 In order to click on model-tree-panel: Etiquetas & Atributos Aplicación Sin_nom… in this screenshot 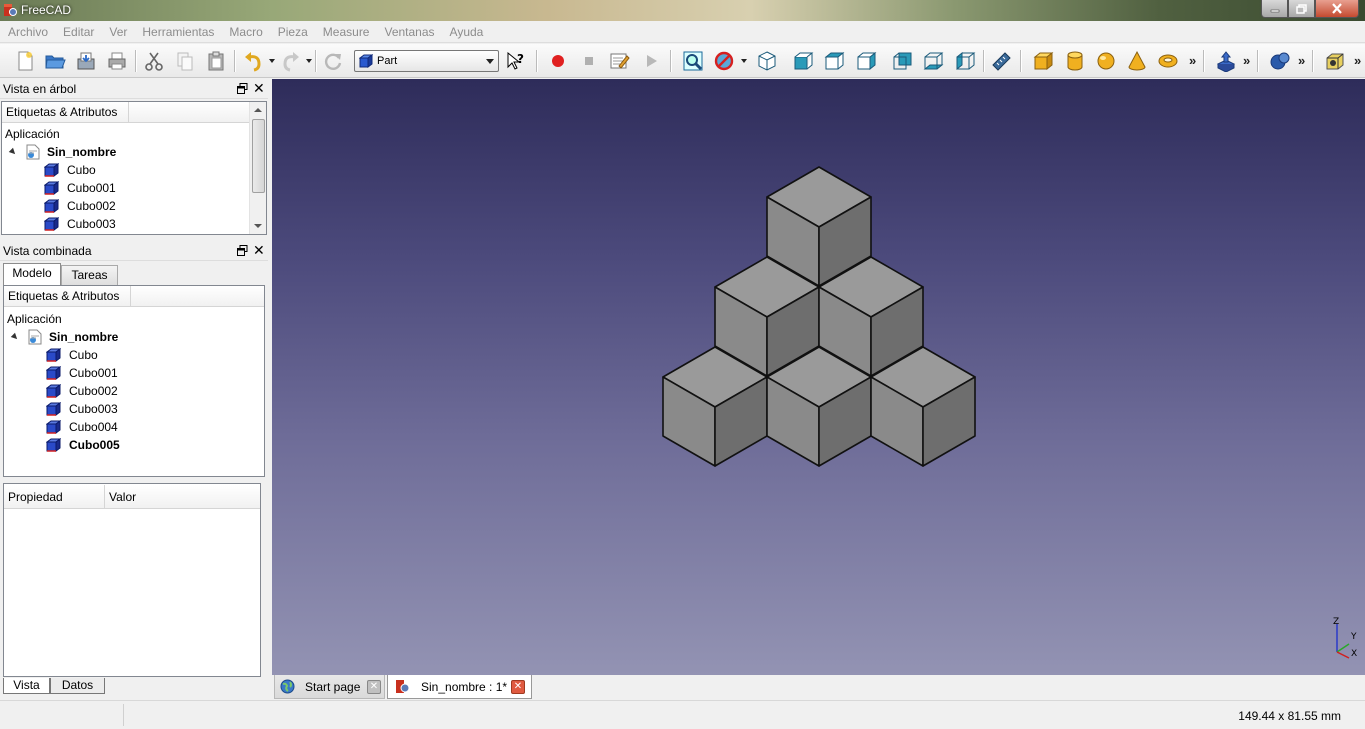, I will do `click(134, 381)`.